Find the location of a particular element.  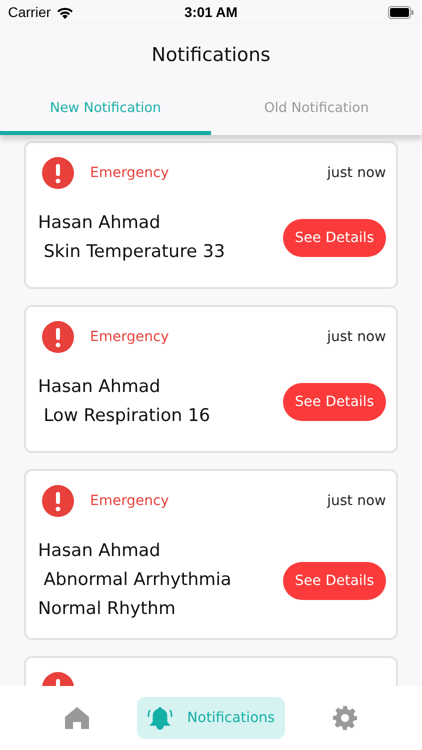

bell-icon is located at coordinates (160, 718).